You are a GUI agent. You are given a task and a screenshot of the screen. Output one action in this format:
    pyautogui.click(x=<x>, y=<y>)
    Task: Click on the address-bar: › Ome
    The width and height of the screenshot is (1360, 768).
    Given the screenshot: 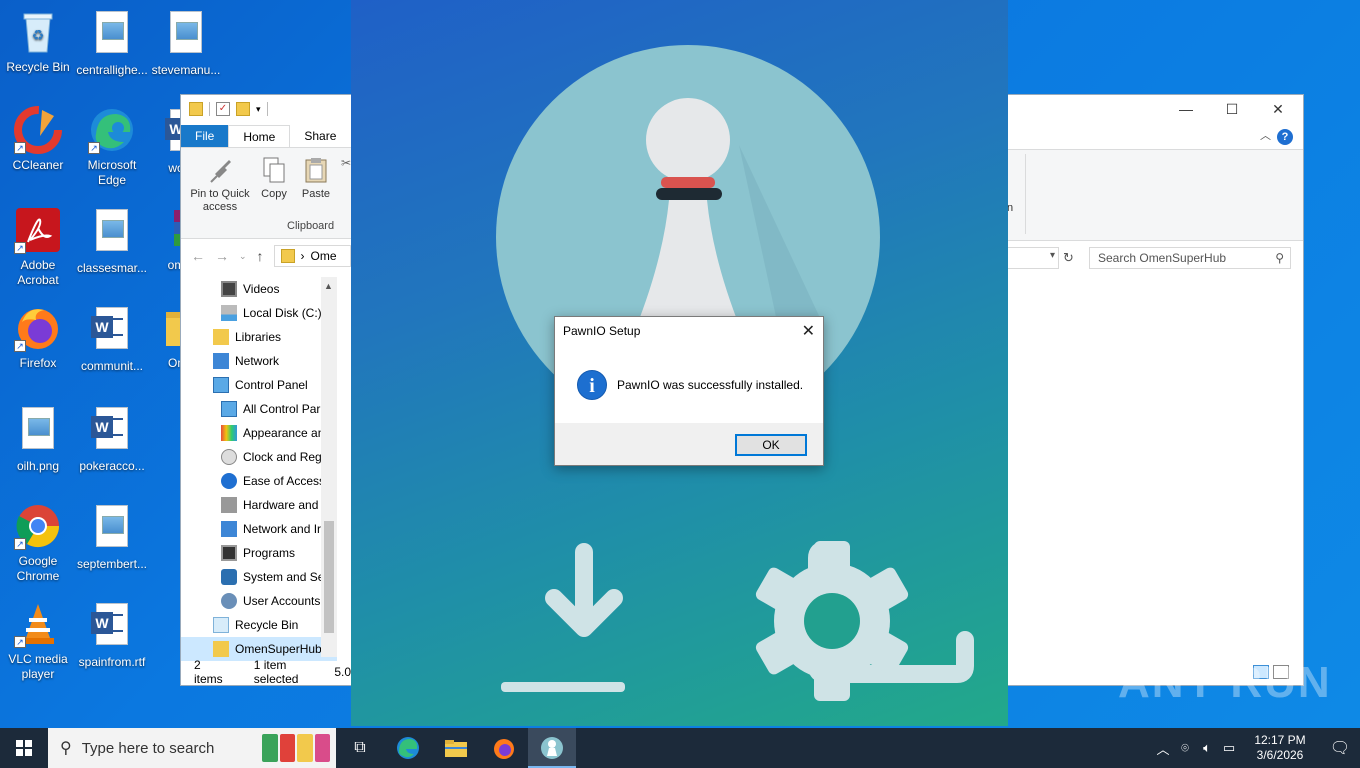 What is the action you would take?
    pyautogui.click(x=312, y=256)
    